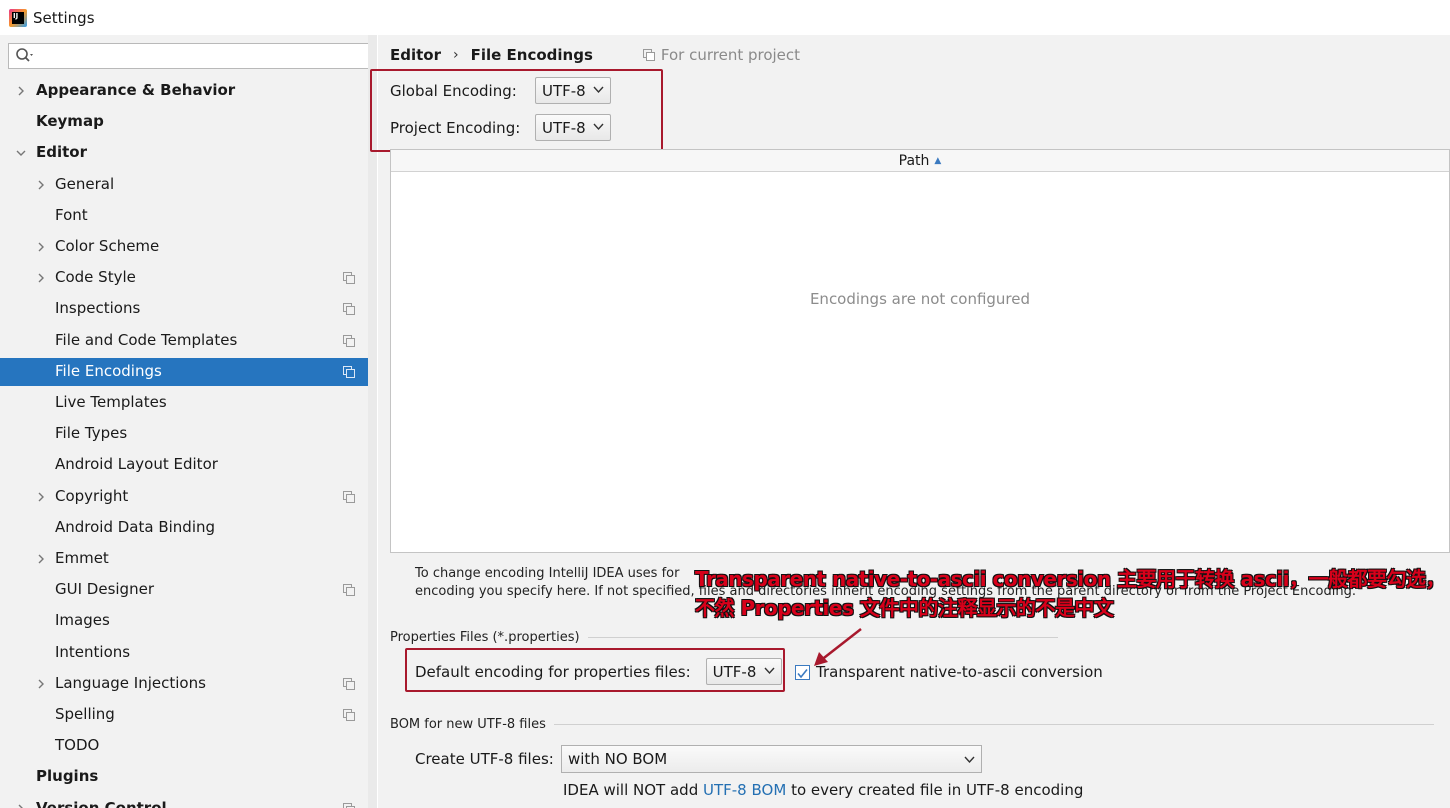  I want to click on sidebar-item-label: Keymap, so click(70, 121).